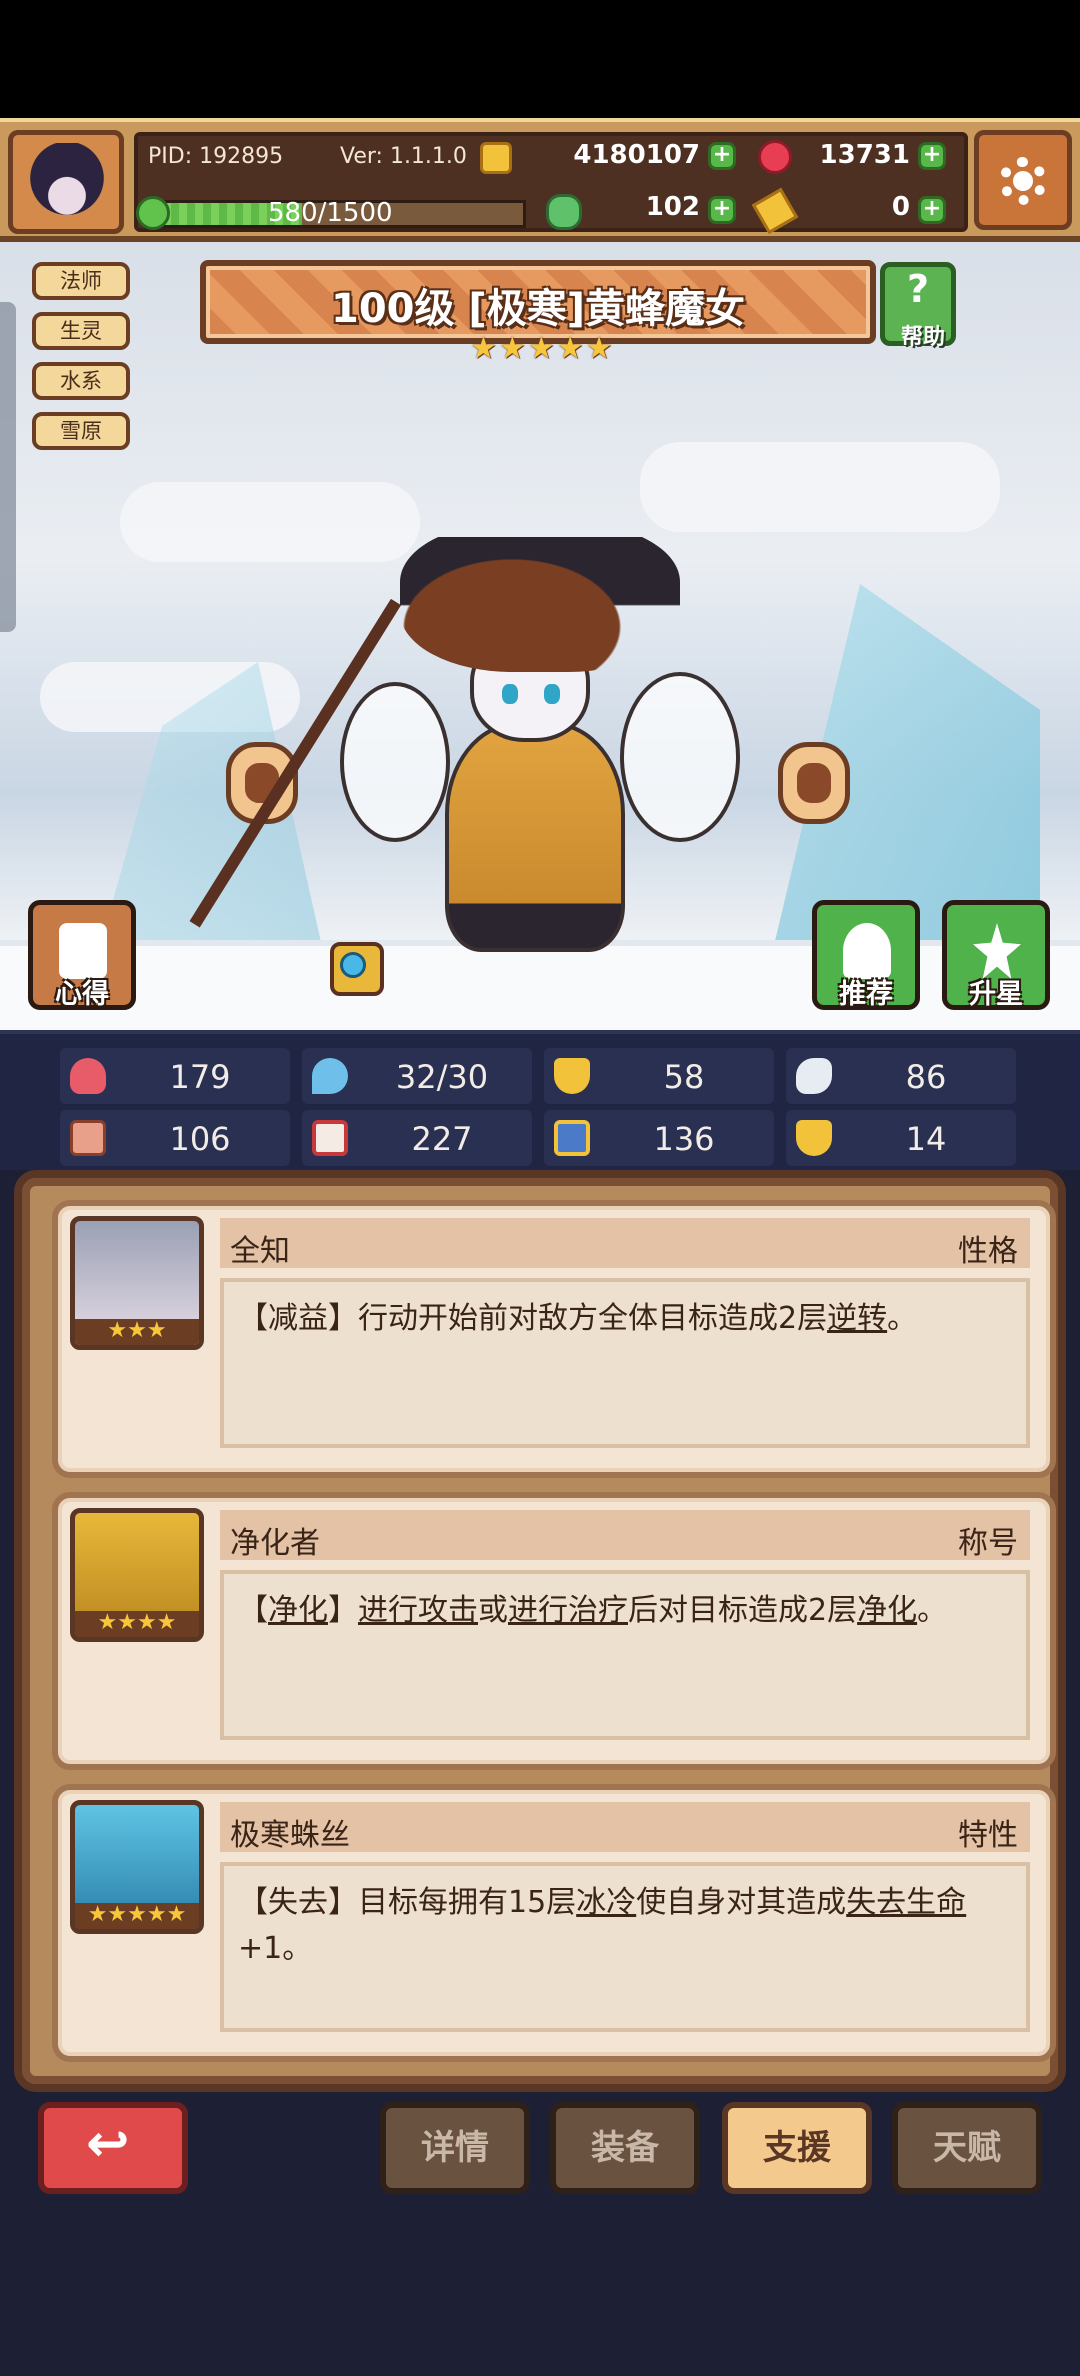 This screenshot has height=2376, width=1080. I want to click on hero-sprite, so click(469, 762).